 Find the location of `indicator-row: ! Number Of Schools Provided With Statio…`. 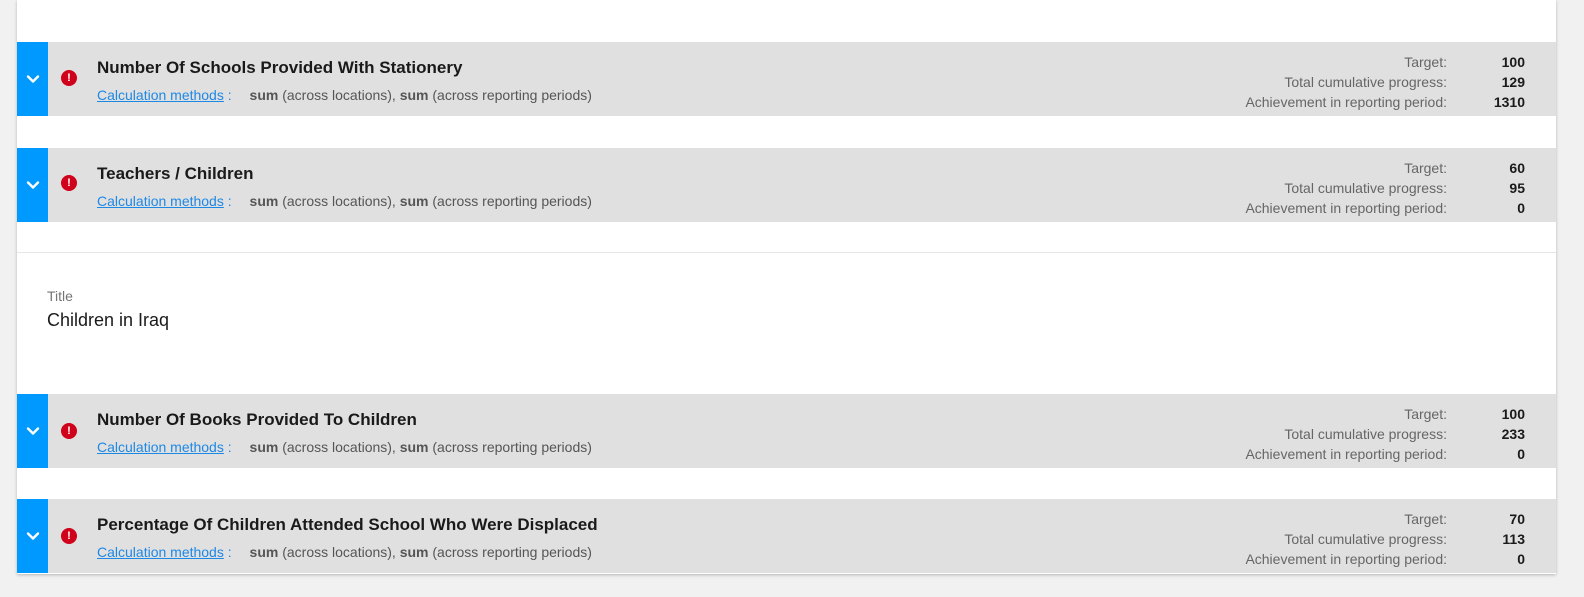

indicator-row: ! Number Of Schools Provided With Statio… is located at coordinates (786, 79).